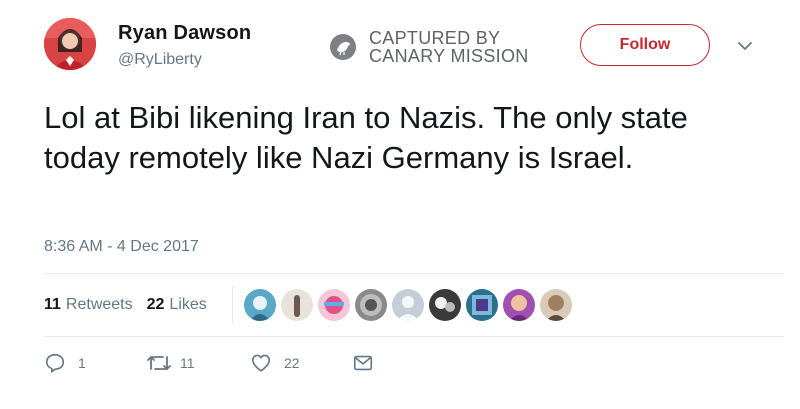 This screenshot has height=409, width=800. What do you see at coordinates (99, 304) in the screenshot?
I see `retweets-label: Retweets` at bounding box center [99, 304].